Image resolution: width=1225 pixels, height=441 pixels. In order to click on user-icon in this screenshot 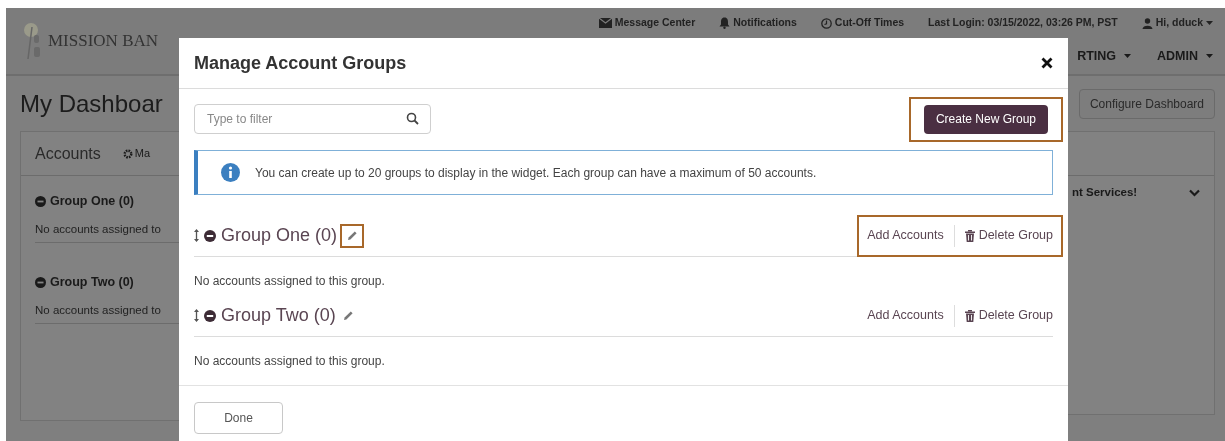, I will do `click(1147, 23)`.